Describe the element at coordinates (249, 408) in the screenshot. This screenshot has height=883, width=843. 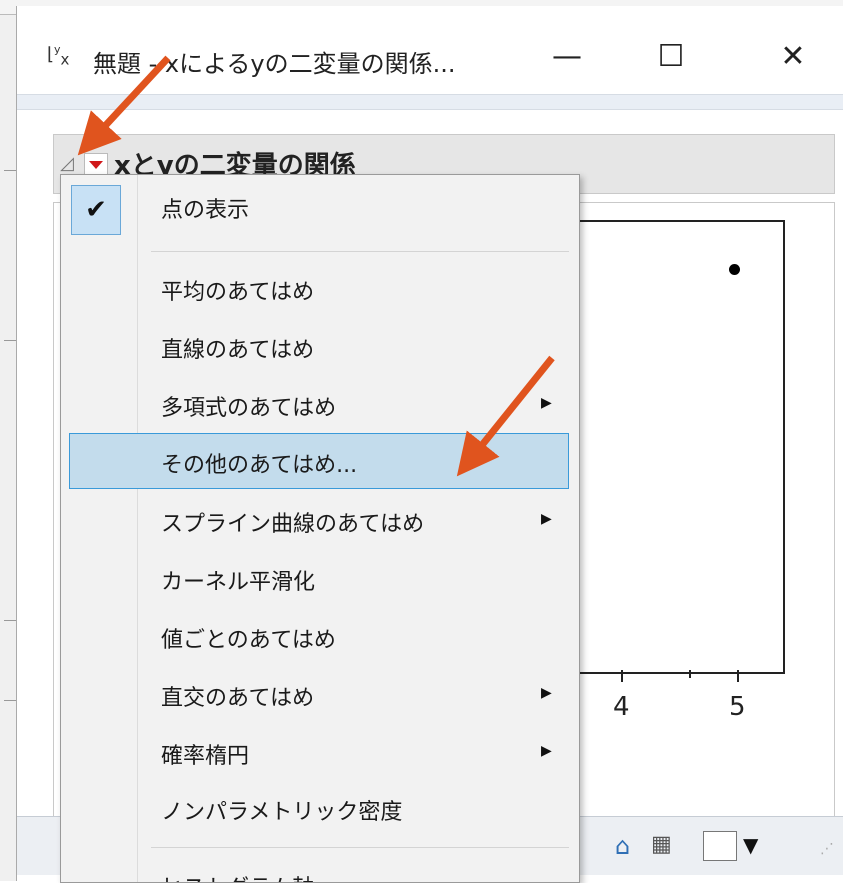
I see `menu-item-label: 多項式のあてはめ` at that location.